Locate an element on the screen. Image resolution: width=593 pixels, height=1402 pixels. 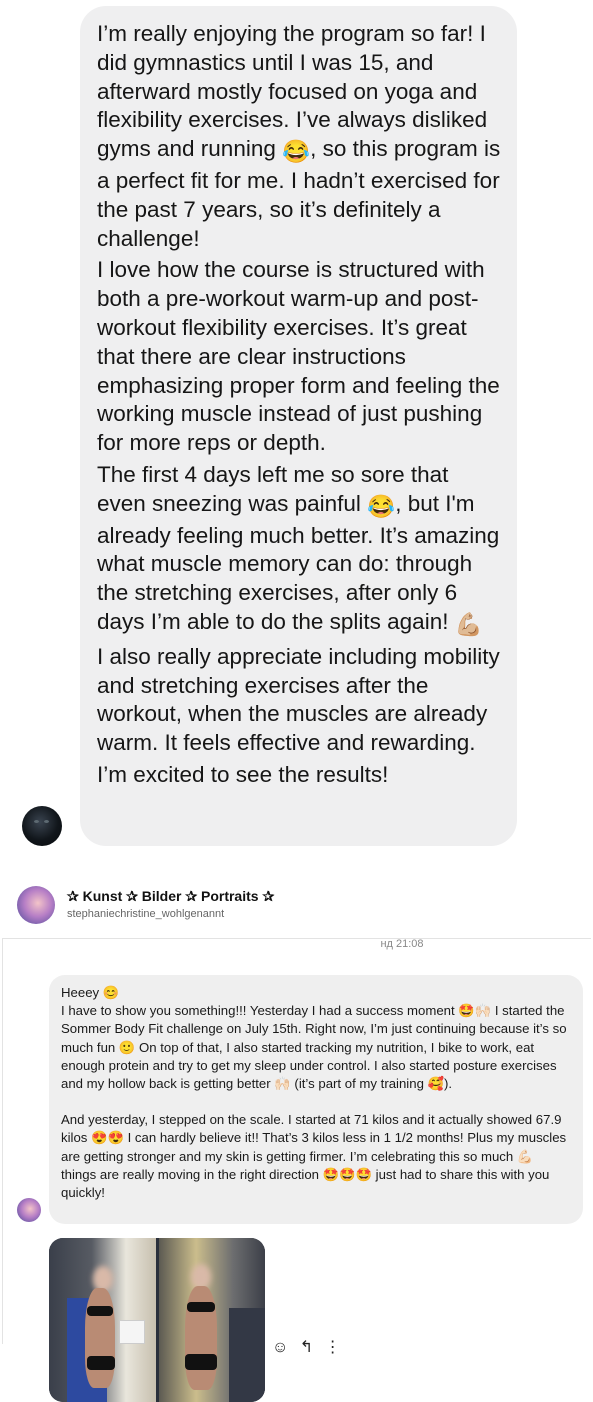
progress-photo-after is located at coordinates (212, 1320).